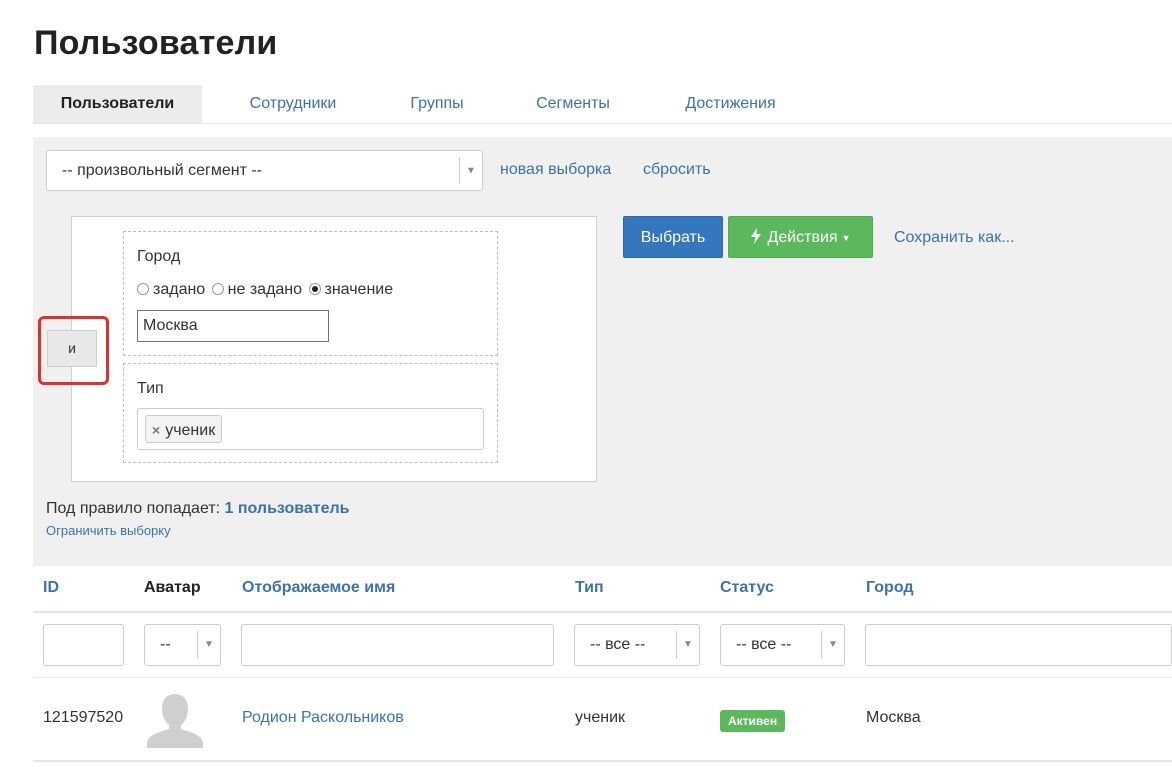 Image resolution: width=1172 pixels, height=767 pixels. What do you see at coordinates (764, 644) in the screenshot?
I see `status-filter-value: -- все --` at bounding box center [764, 644].